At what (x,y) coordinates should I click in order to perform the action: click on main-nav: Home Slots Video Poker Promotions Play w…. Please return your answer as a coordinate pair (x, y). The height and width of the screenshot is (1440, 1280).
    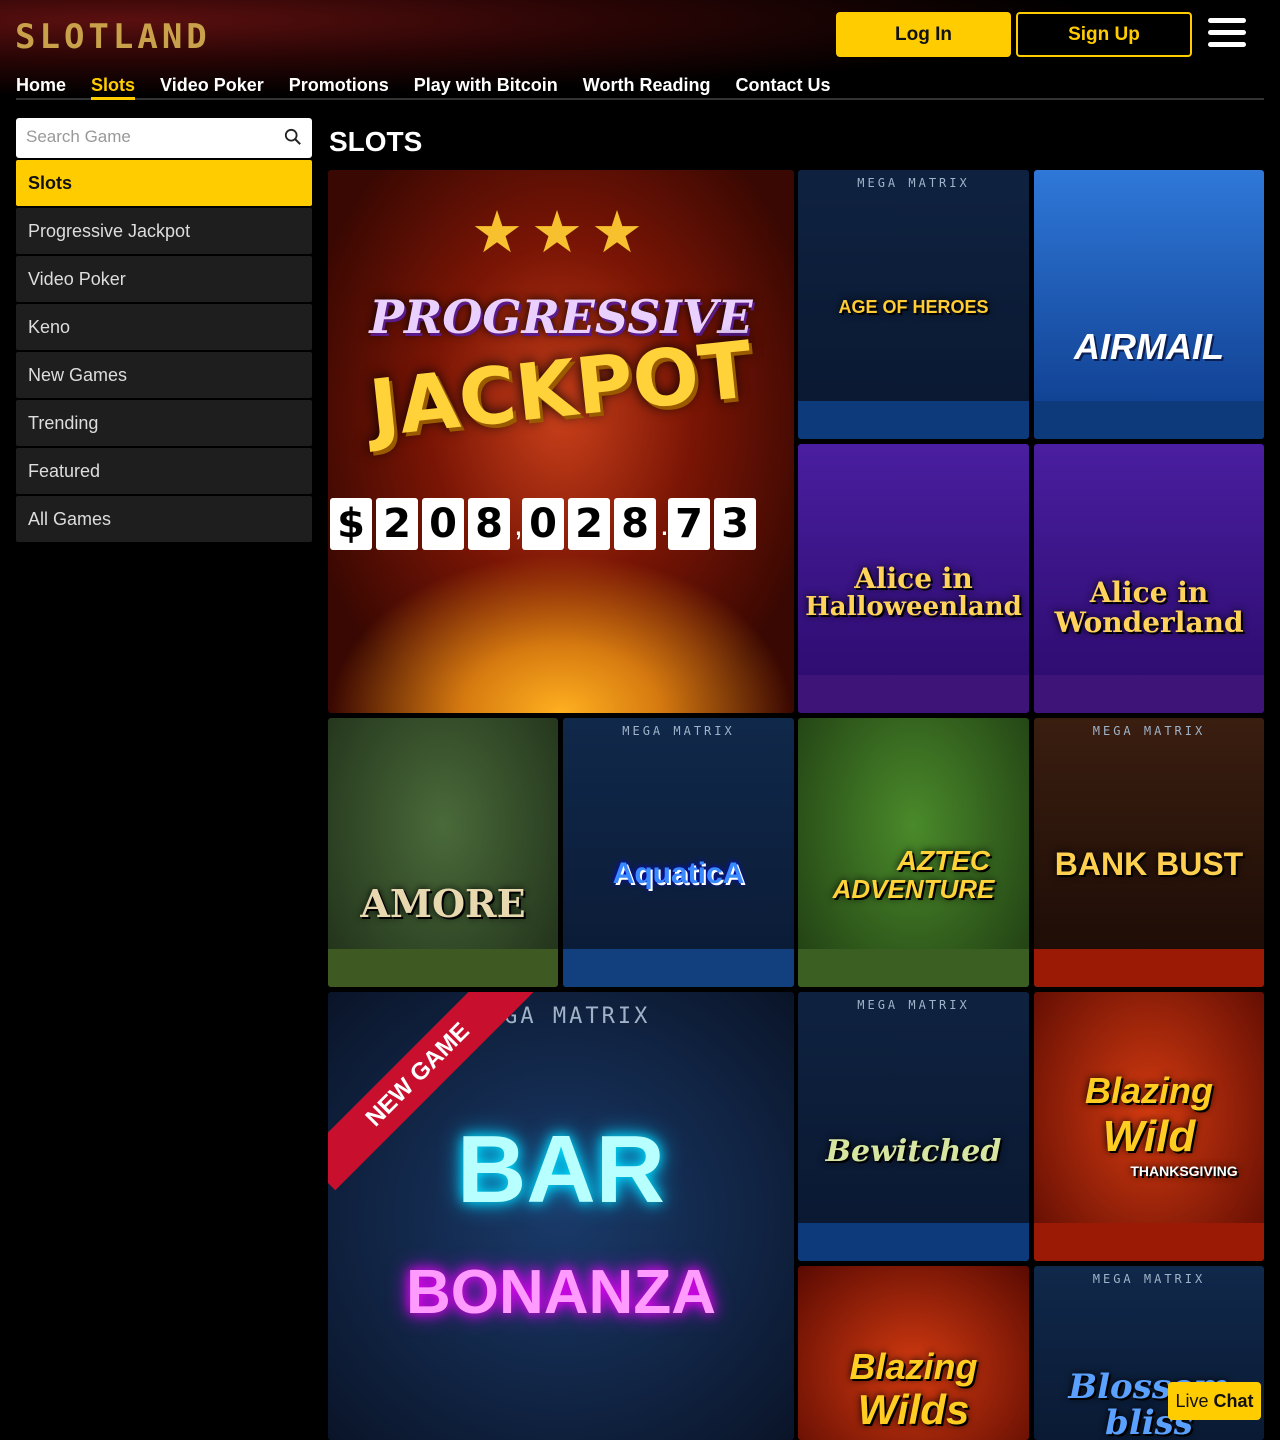
    Looking at the image, I should click on (640, 86).